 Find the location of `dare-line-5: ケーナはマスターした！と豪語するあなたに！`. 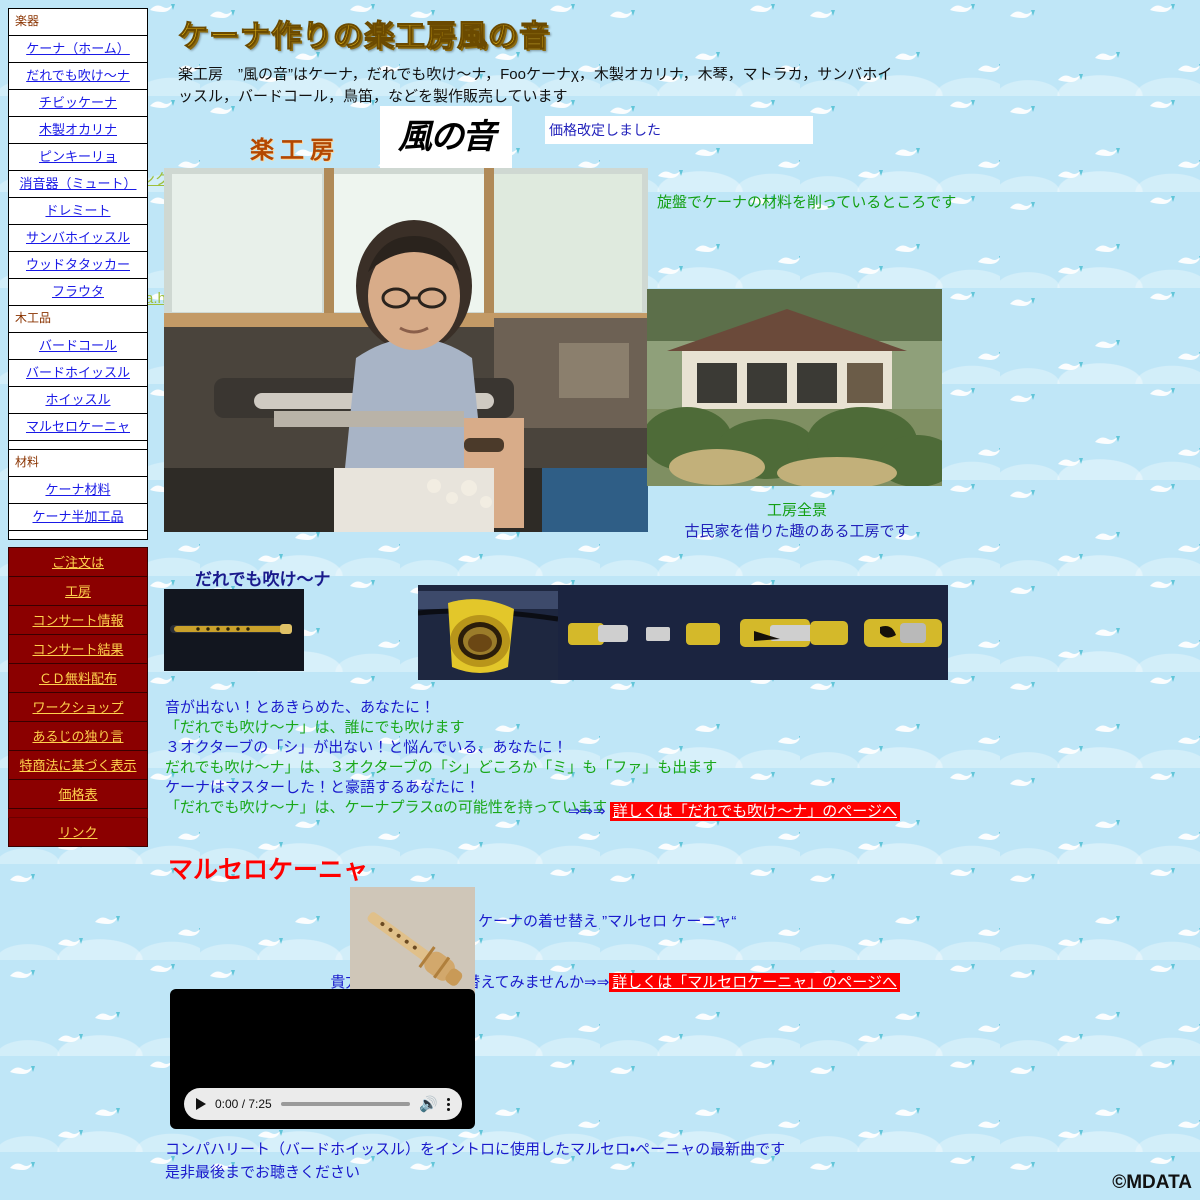

dare-line-5: ケーナはマスターした！と豪語するあなたに！ is located at coordinates (323, 787).